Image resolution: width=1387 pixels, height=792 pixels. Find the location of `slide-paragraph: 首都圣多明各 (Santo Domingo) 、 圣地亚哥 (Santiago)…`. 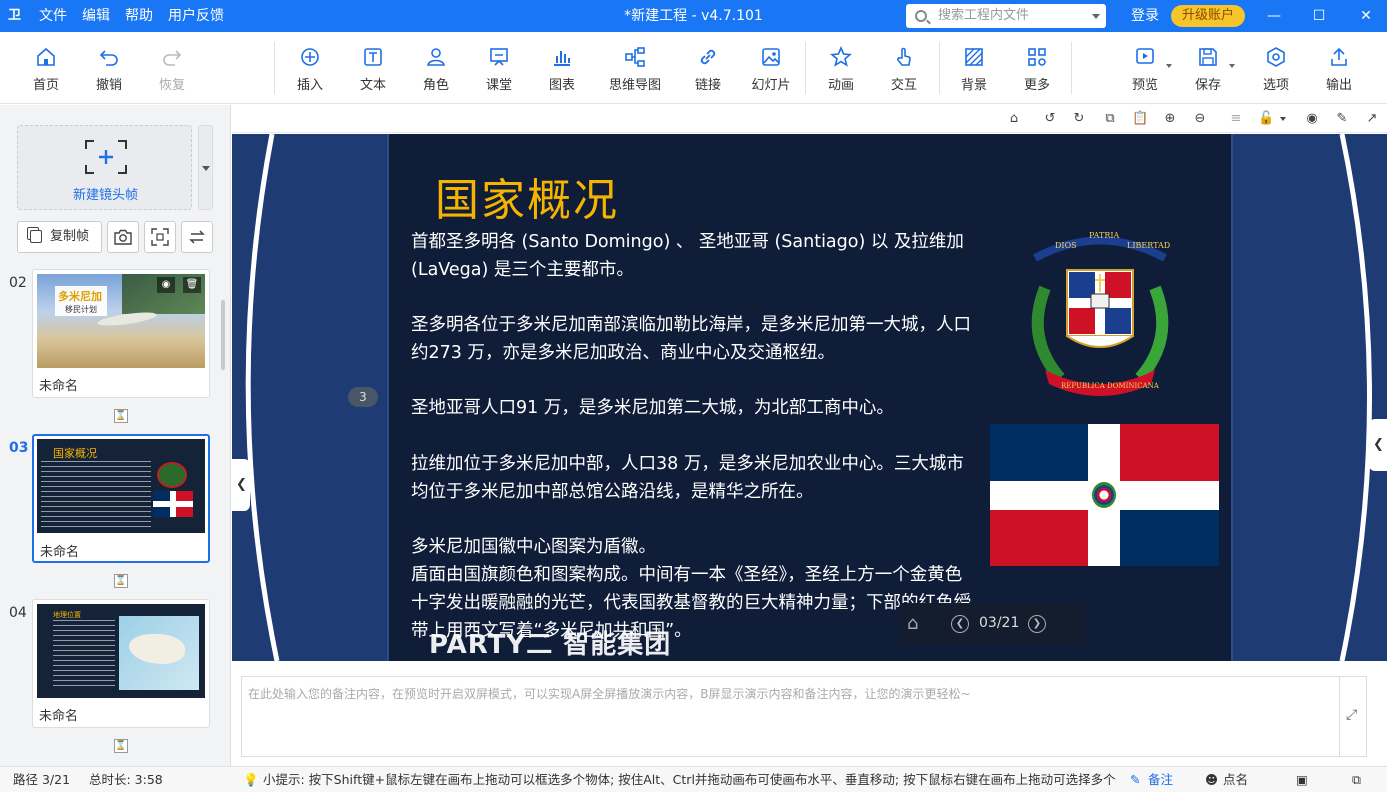

slide-paragraph: 首都圣多明各 (Santo Domingo) 、 圣地亚哥 (Santiago)… is located at coordinates (691, 256).